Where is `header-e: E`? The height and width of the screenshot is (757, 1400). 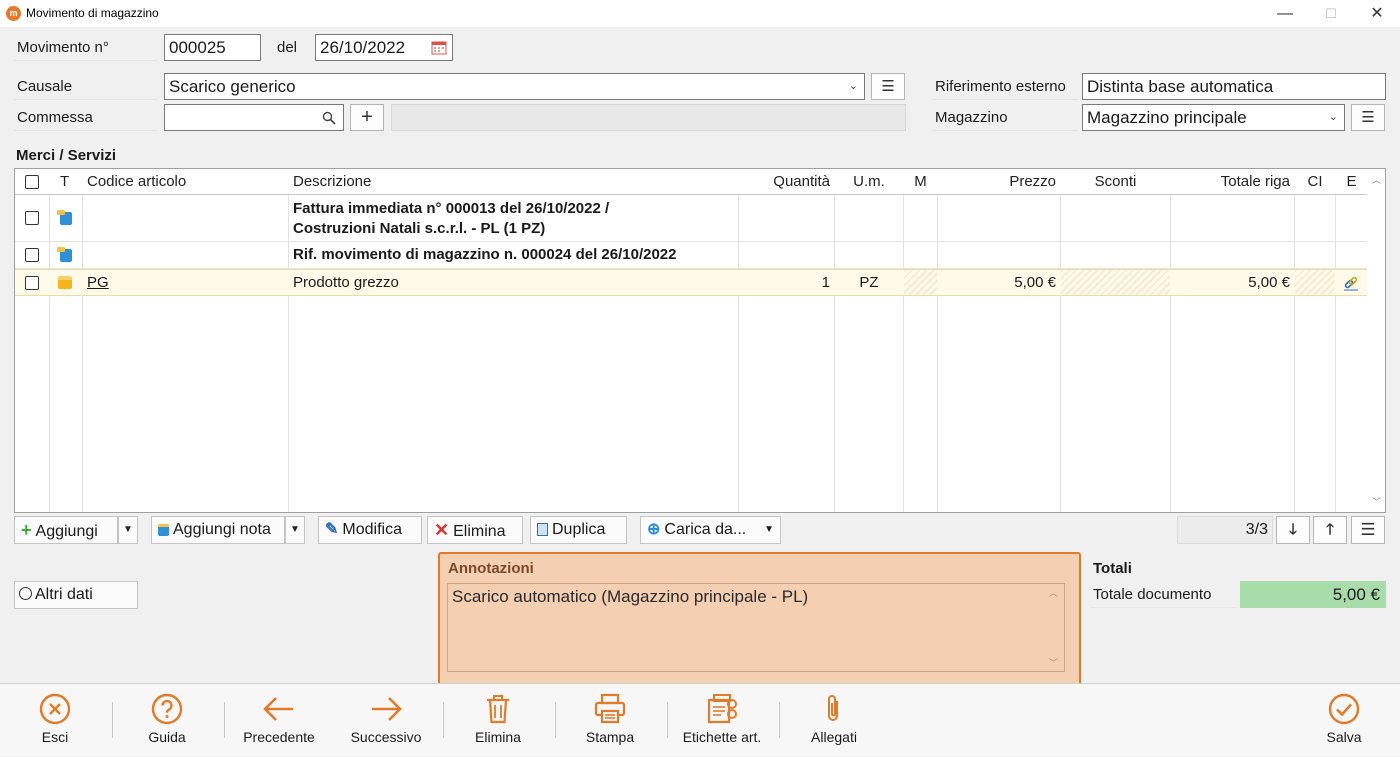 header-e: E is located at coordinates (1351, 182).